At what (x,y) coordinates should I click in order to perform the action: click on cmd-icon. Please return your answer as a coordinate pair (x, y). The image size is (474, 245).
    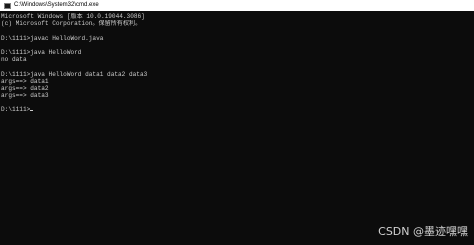
    Looking at the image, I should click on (7, 5).